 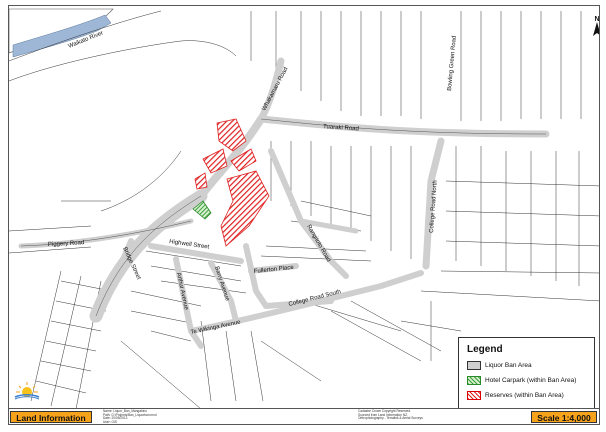 I want to click on legend-label: Hotel Carpark (within Ban Area), so click(x=531, y=380).